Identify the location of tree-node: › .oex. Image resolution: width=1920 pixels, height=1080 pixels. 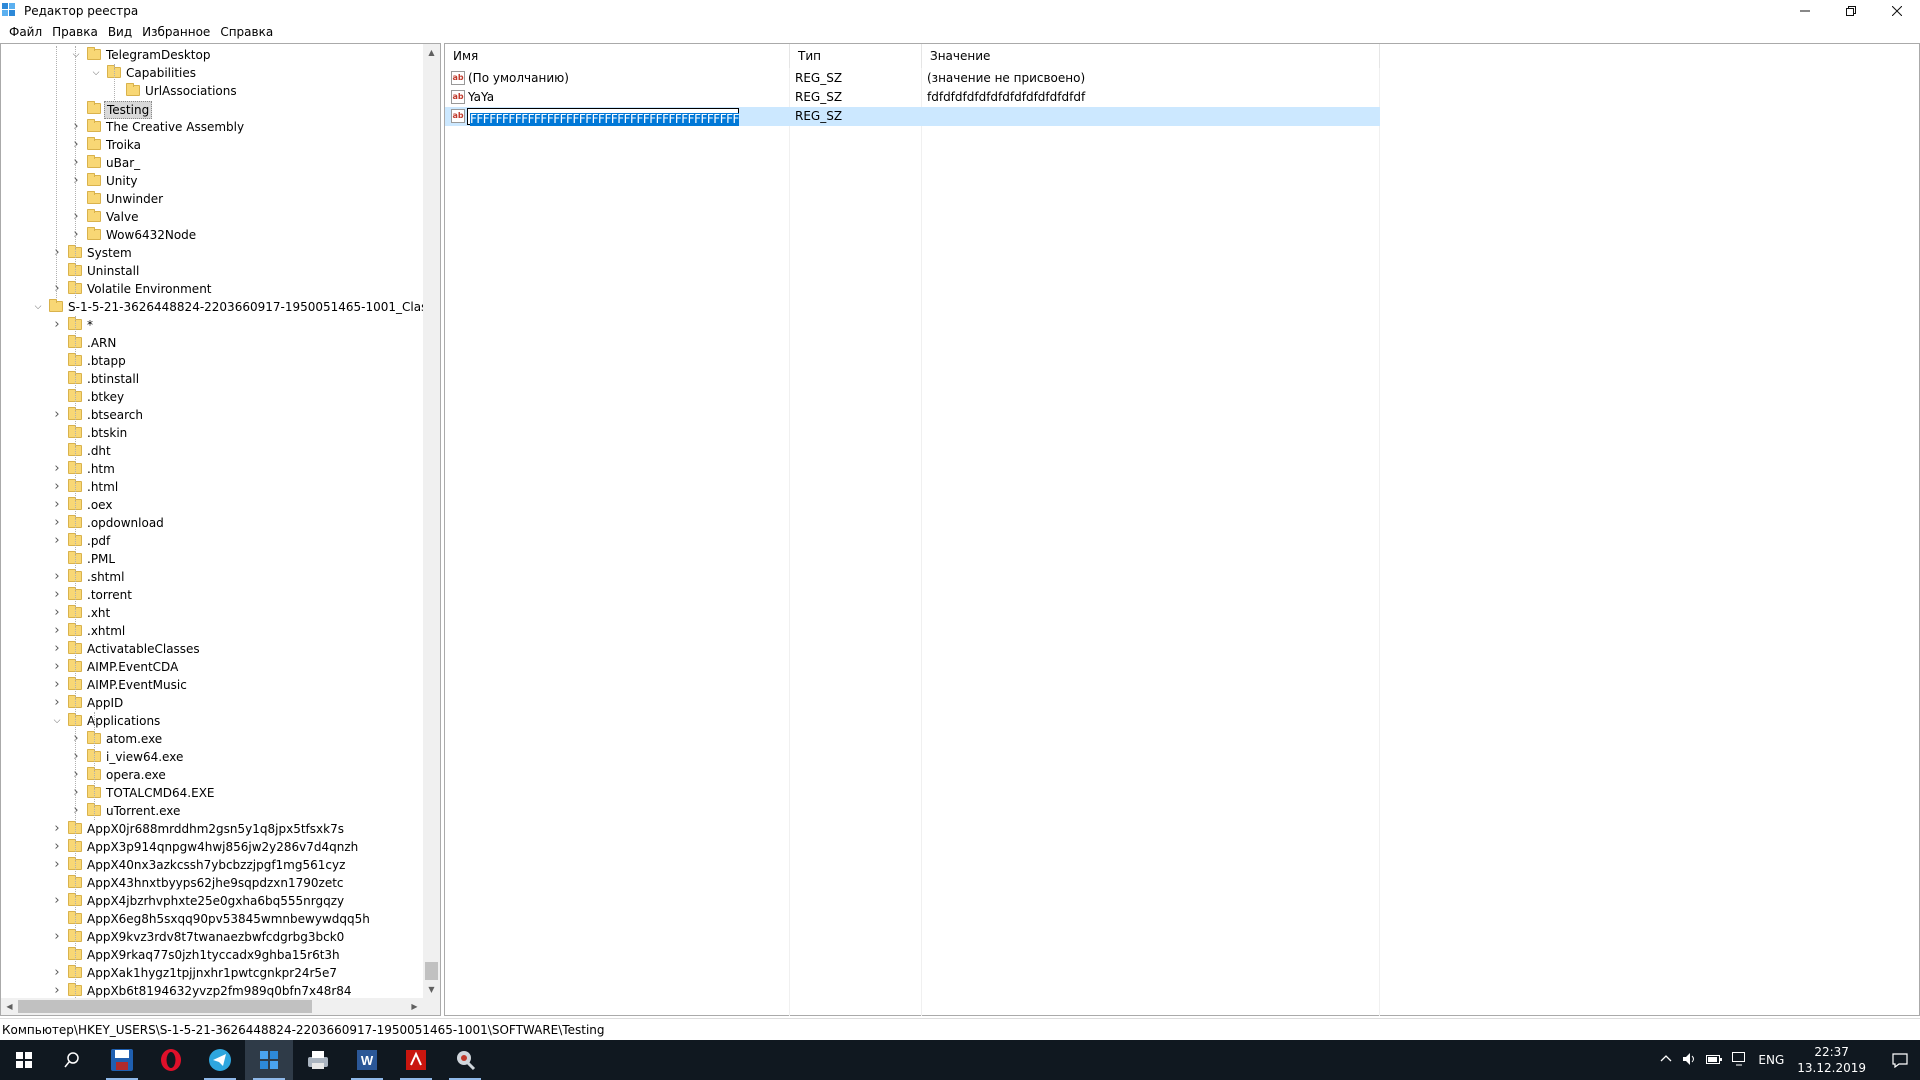
(211, 505).